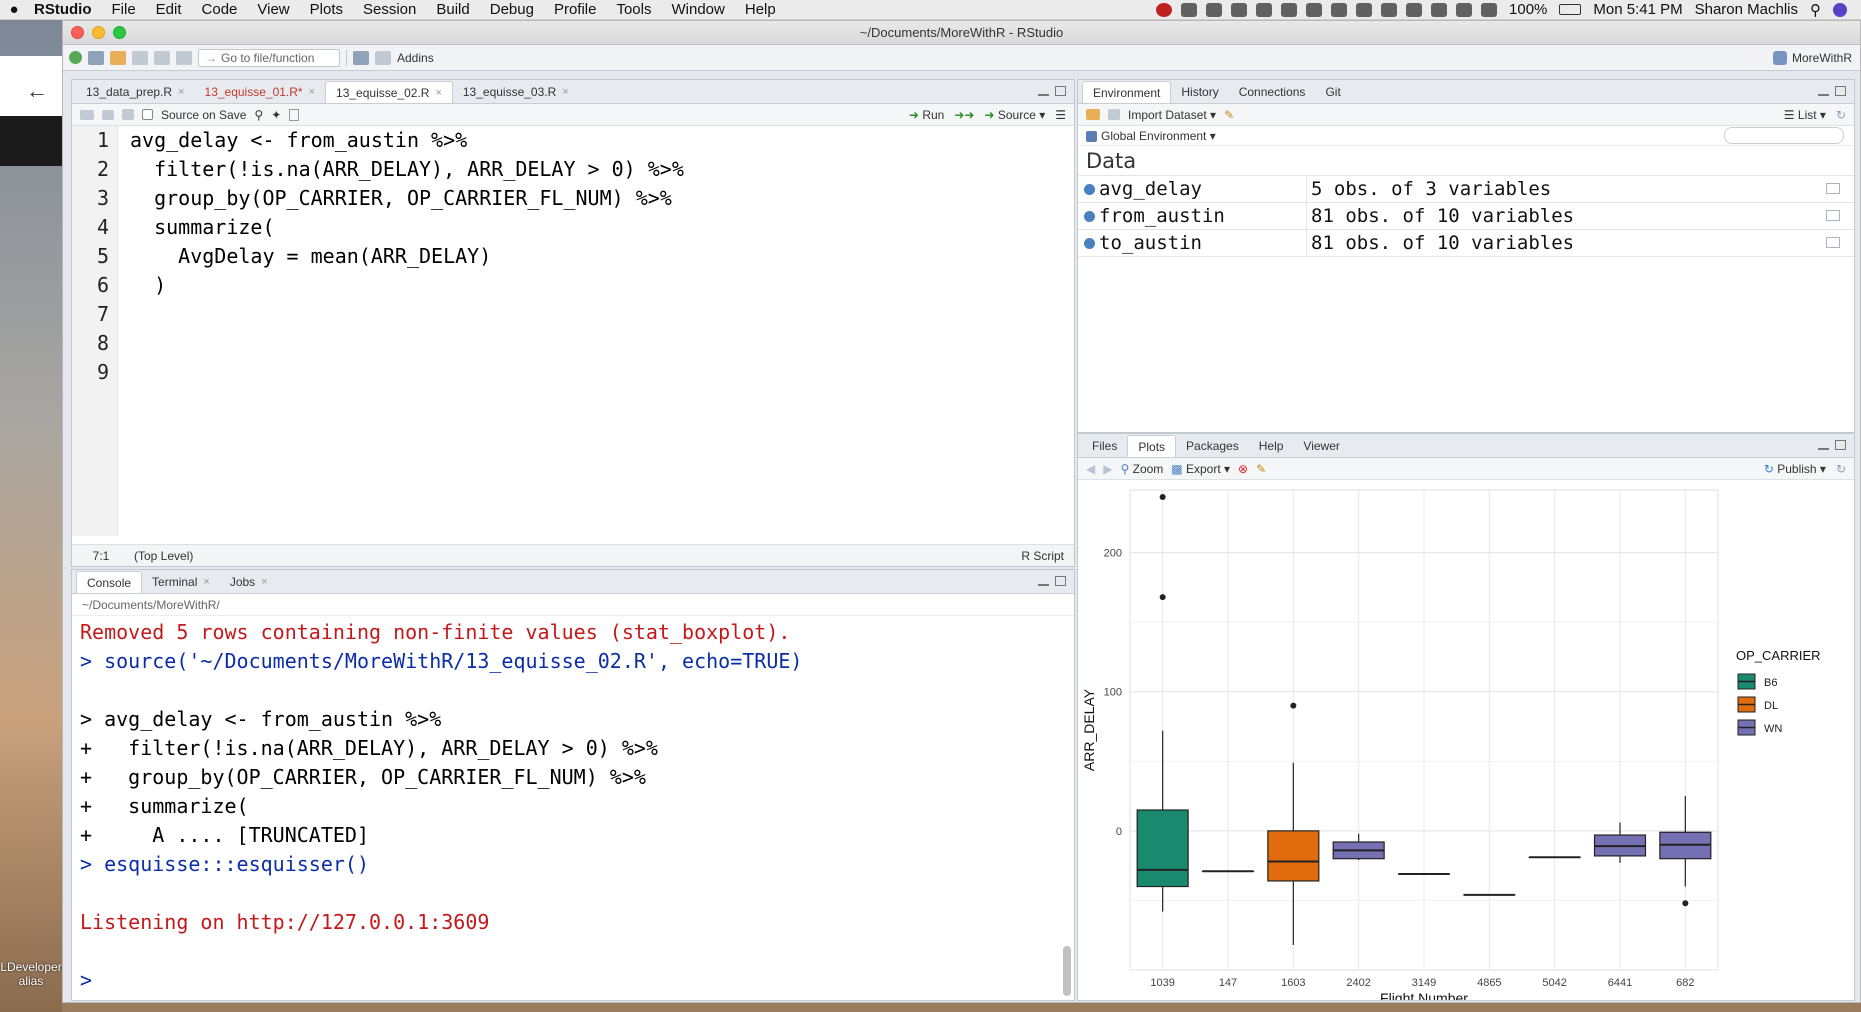 Image resolution: width=1861 pixels, height=1012 pixels. What do you see at coordinates (512, 9) in the screenshot?
I see `menu-debug: Debug` at bounding box center [512, 9].